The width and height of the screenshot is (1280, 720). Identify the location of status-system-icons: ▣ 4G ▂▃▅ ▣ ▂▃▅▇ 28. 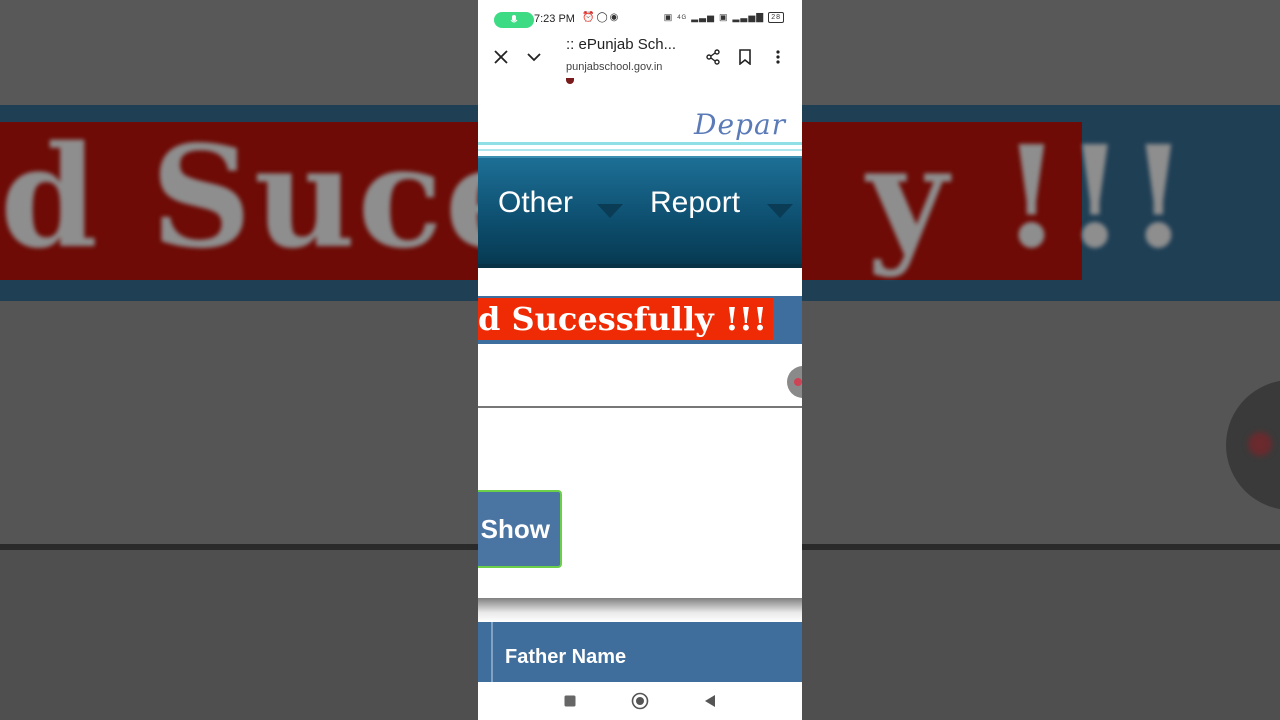
(724, 17).